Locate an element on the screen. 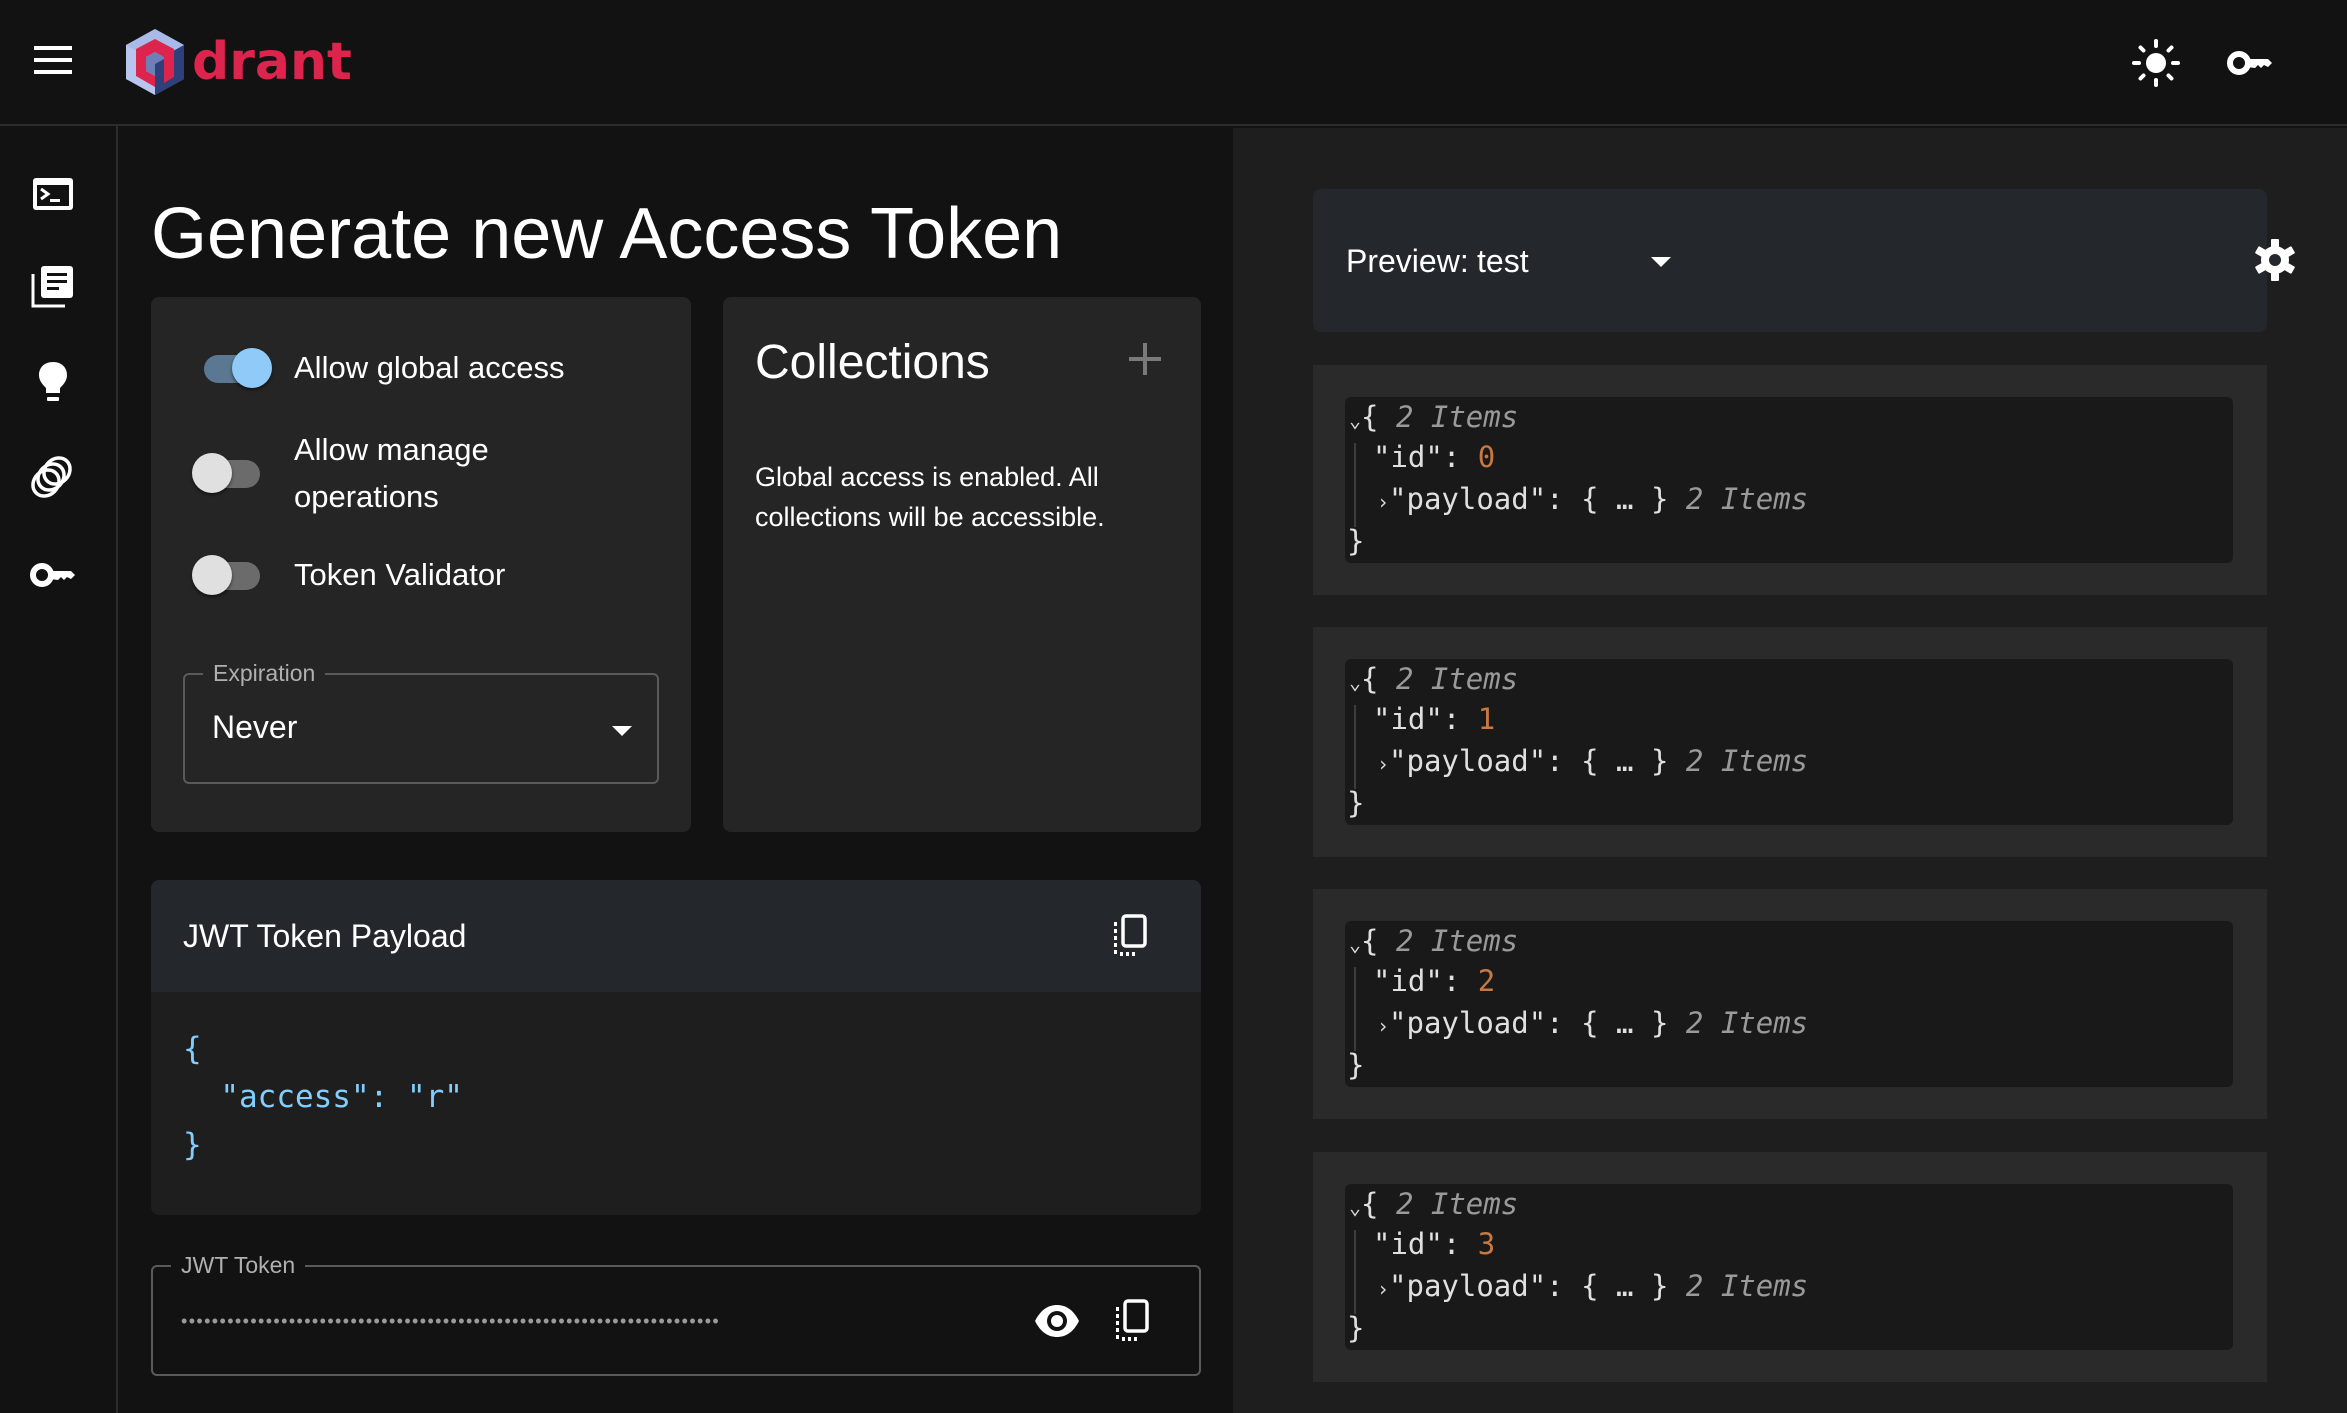 Image resolution: width=2347 pixels, height=1413 pixels. toggle-allow-global-access: Allow global access is located at coordinates (381, 367).